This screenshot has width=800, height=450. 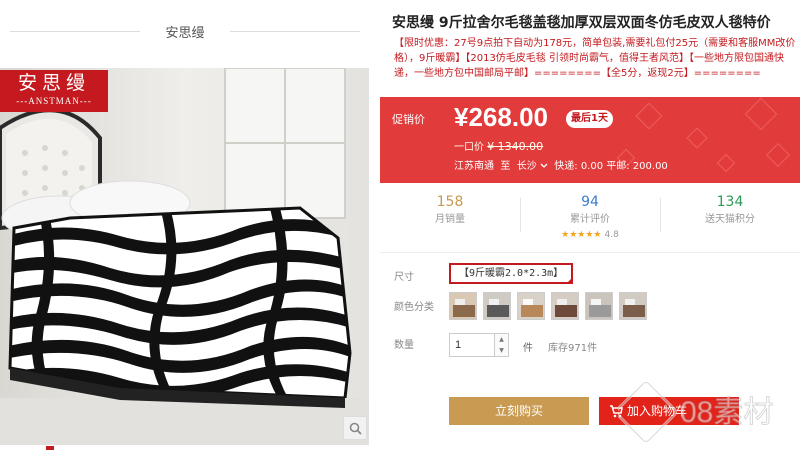 I want to click on price-value: ¥268.00, so click(x=501, y=117).